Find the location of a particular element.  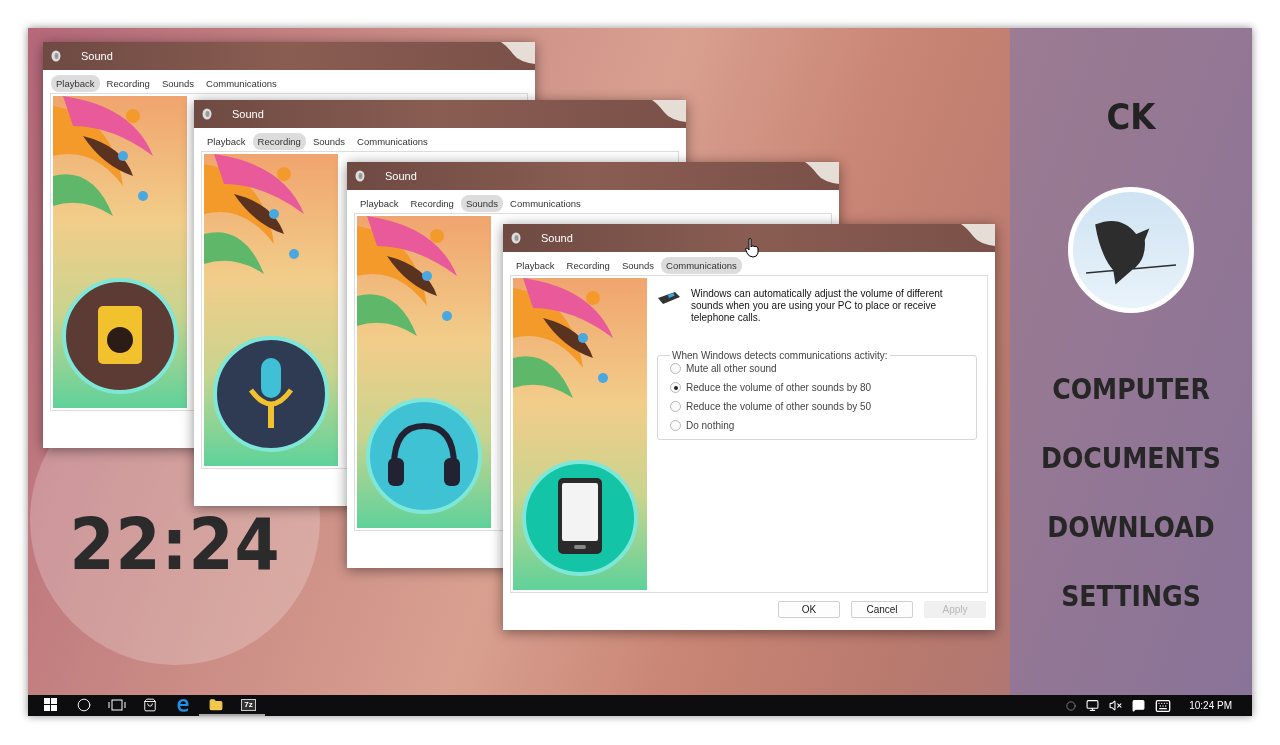

edge-icon is located at coordinates (182, 704).